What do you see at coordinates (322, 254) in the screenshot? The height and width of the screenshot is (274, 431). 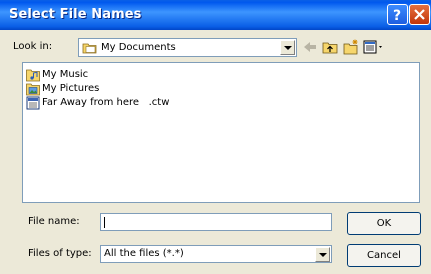 I see `file-type-dropdown-button` at bounding box center [322, 254].